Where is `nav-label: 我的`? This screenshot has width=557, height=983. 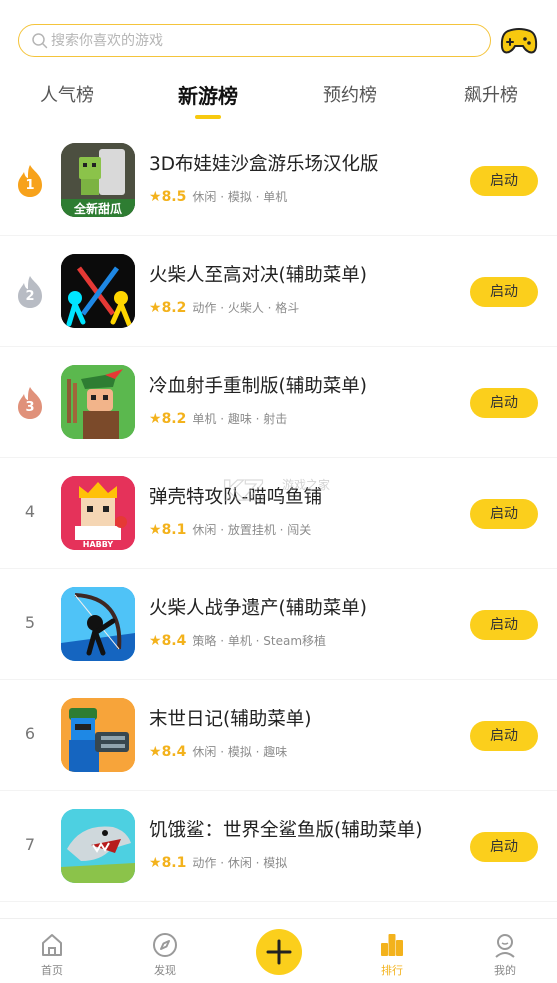 nav-label: 我的 is located at coordinates (505, 970).